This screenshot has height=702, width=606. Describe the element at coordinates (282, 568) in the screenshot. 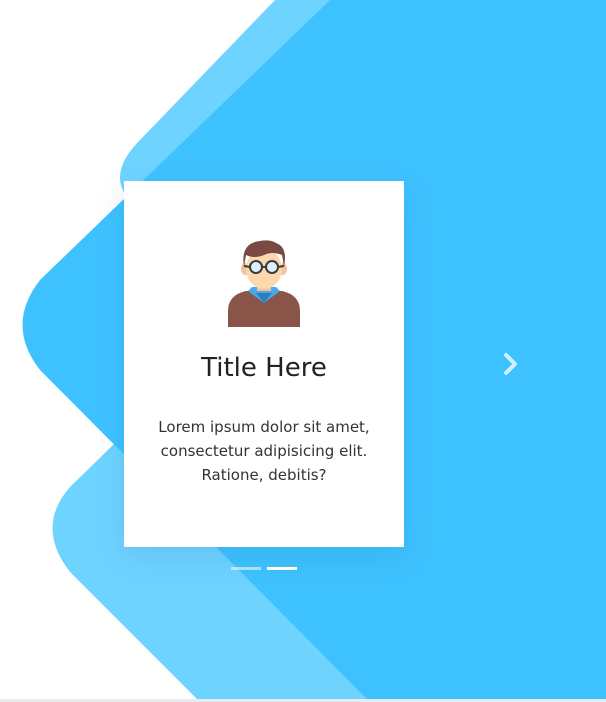

I see `pagination-dot-2-active` at that location.